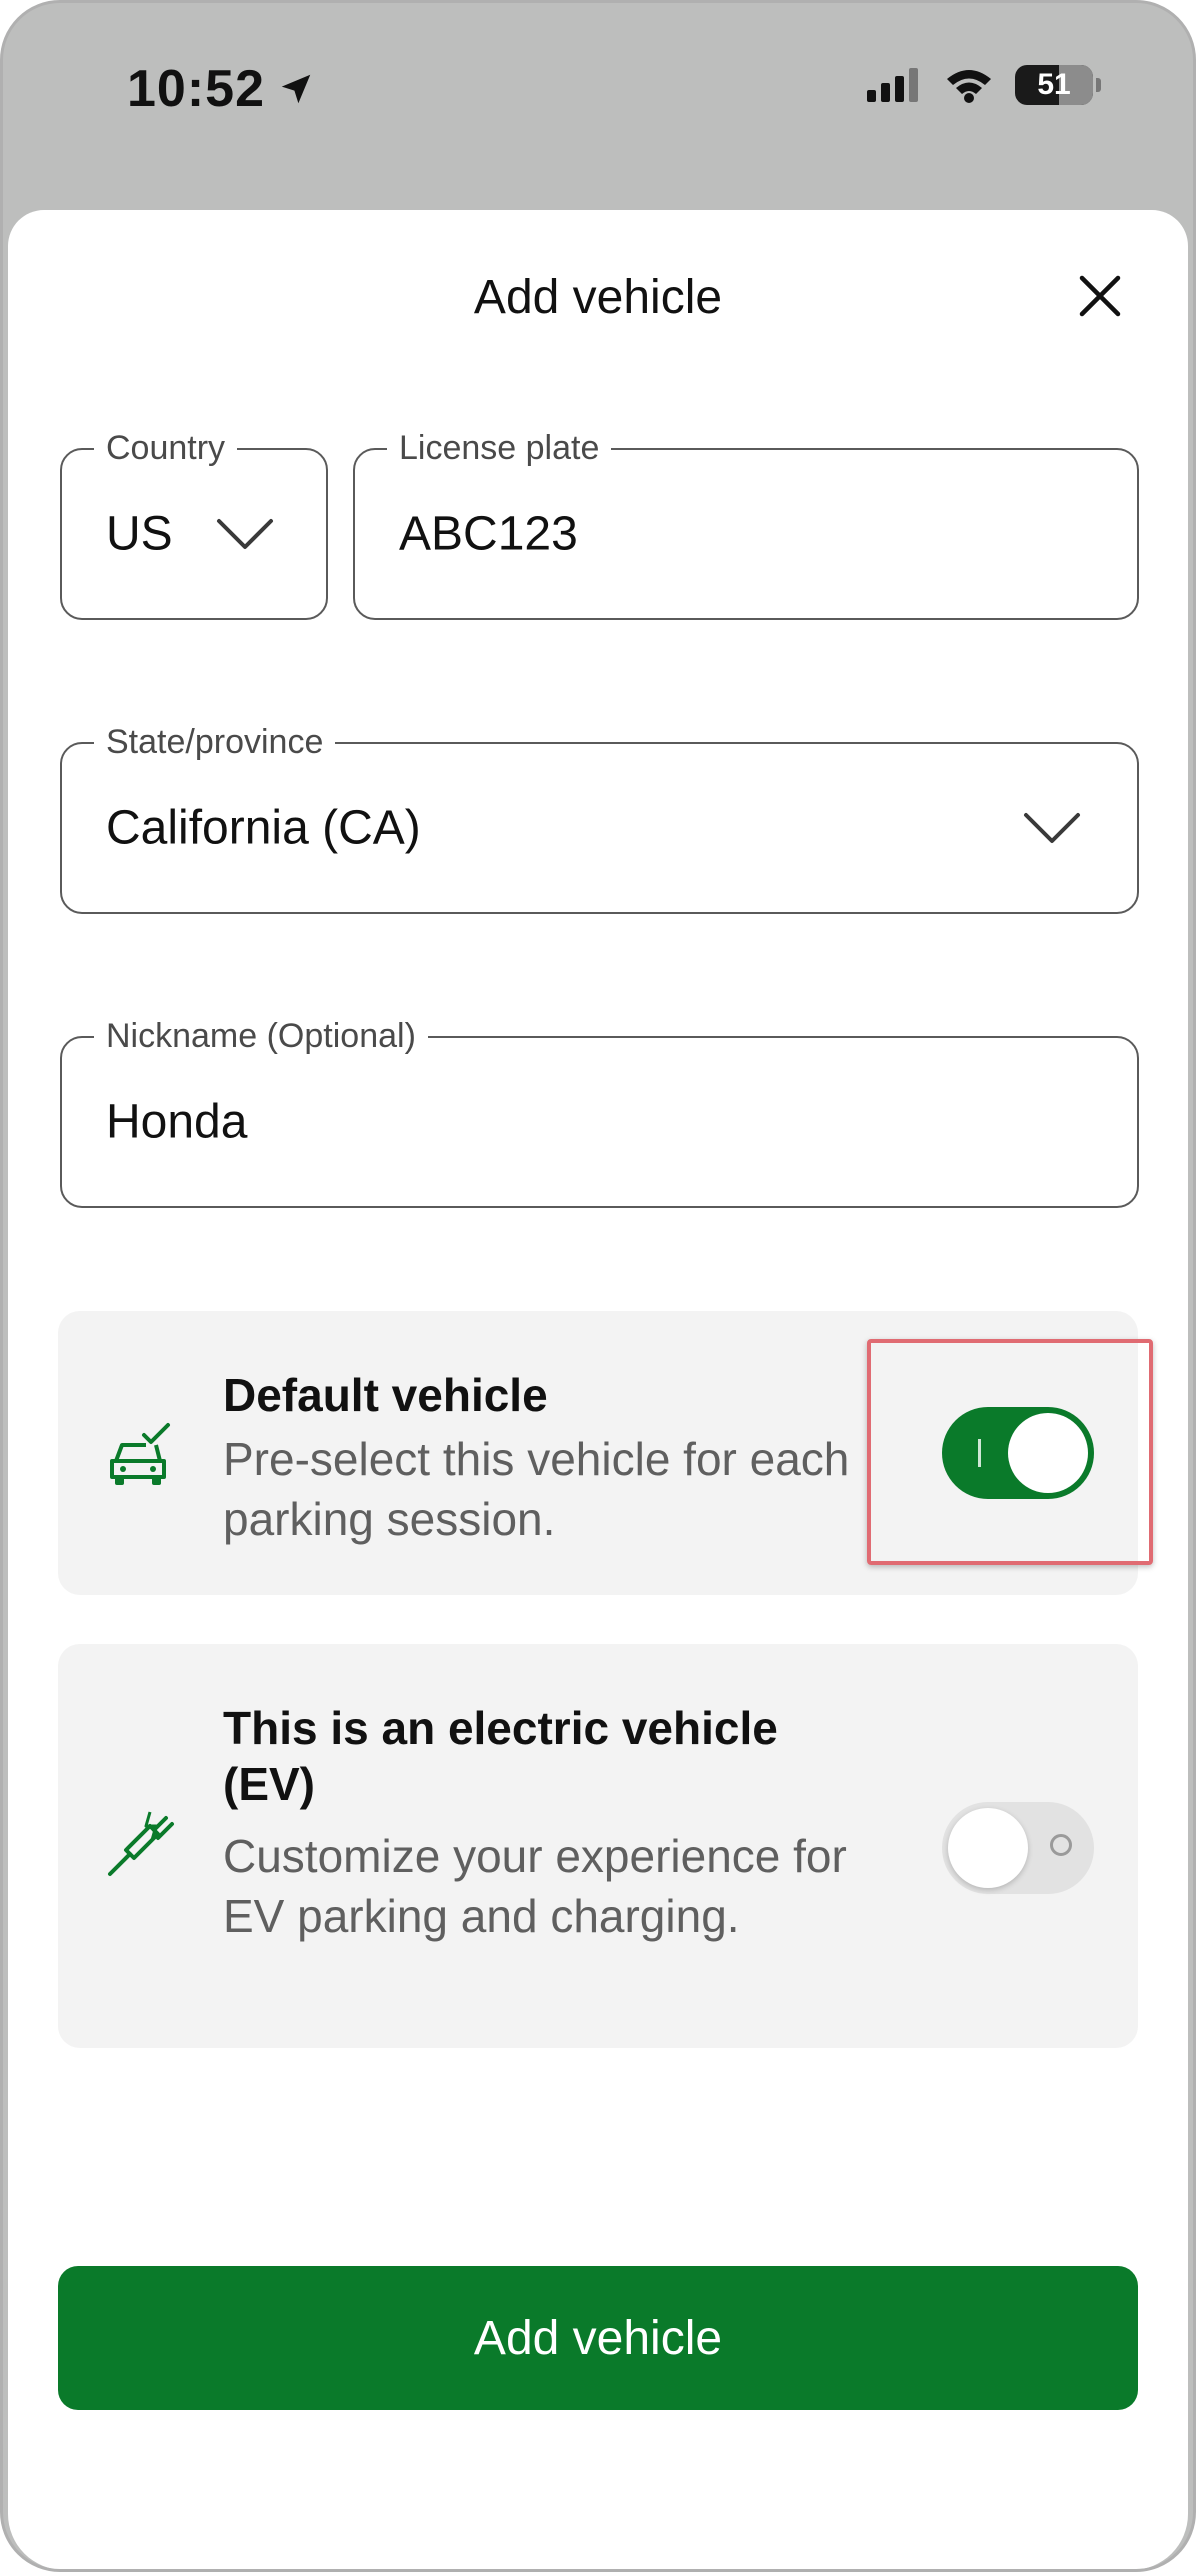 The image size is (1196, 2572). I want to click on license-plate-value: ABC123, so click(488, 534).